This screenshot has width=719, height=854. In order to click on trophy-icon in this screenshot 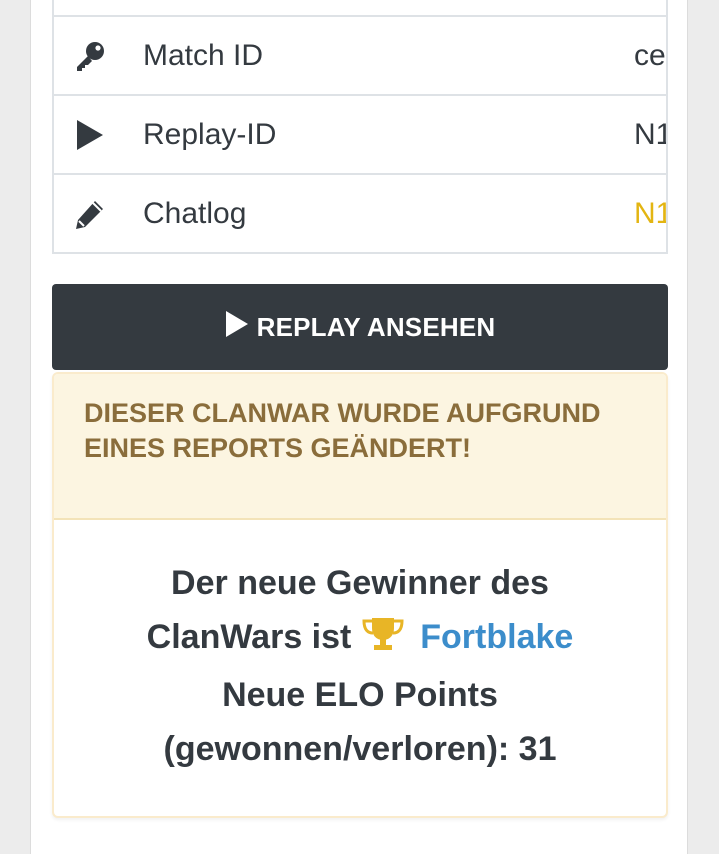, I will do `click(383, 641)`.